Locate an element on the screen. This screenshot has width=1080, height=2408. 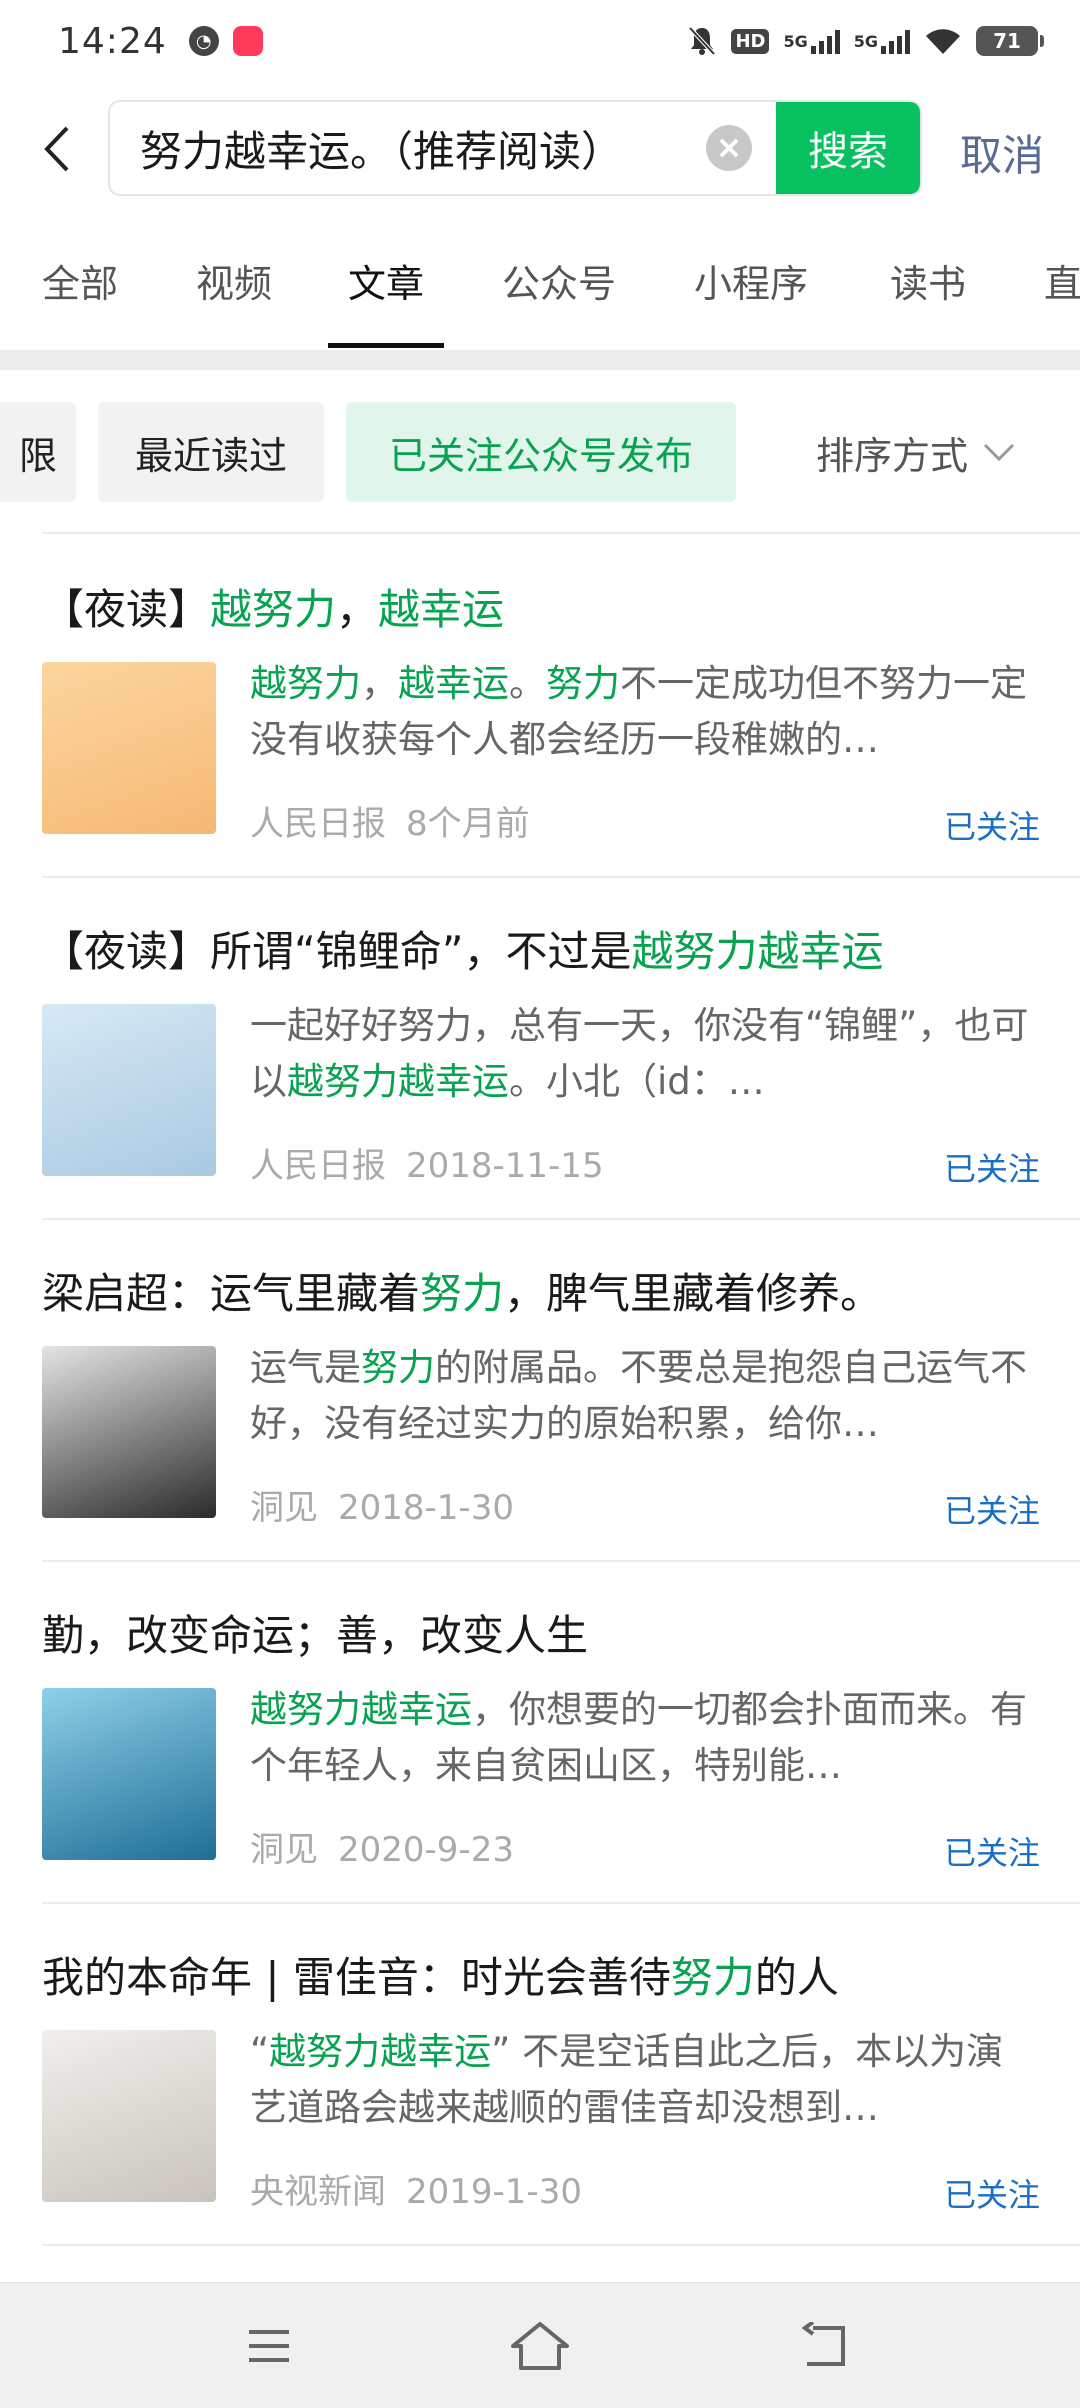
net1-label: 5G is located at coordinates (795, 41).